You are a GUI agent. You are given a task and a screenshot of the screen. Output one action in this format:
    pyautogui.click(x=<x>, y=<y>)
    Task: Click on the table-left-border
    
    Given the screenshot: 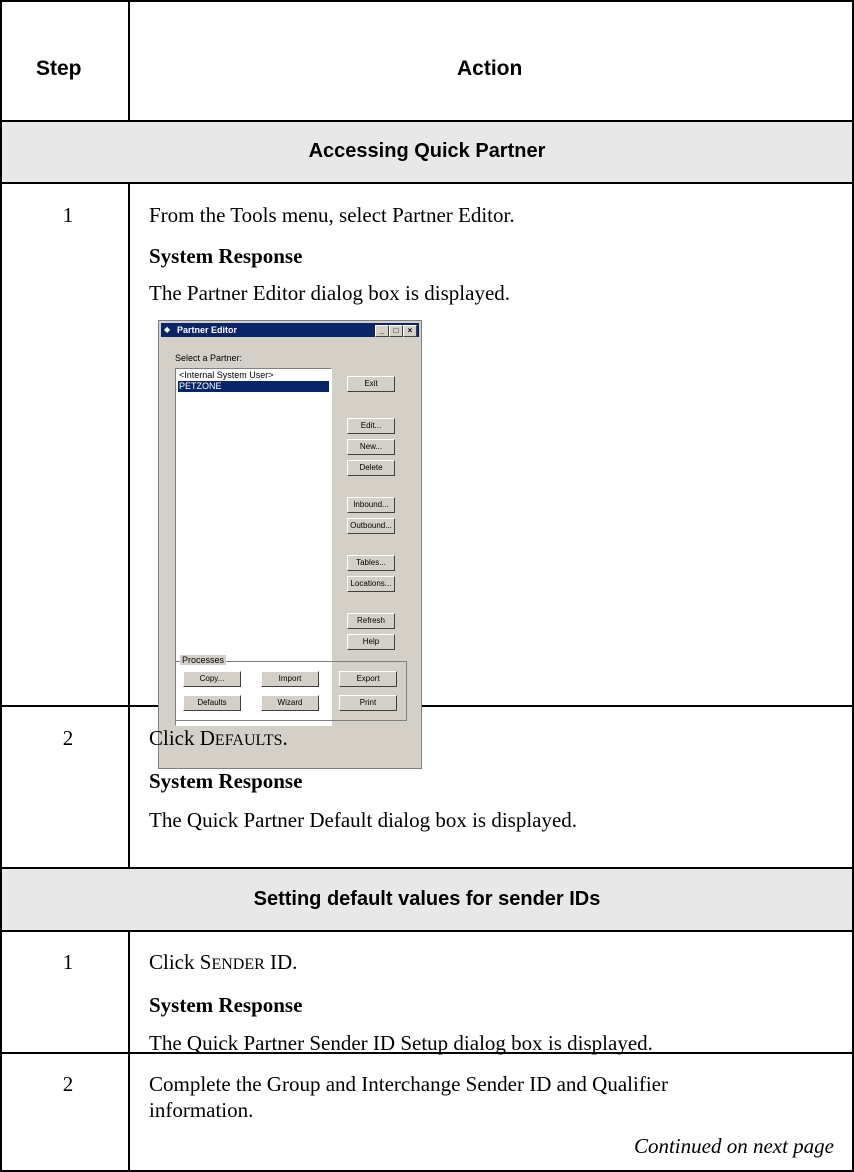 What is the action you would take?
    pyautogui.click(x=1, y=586)
    